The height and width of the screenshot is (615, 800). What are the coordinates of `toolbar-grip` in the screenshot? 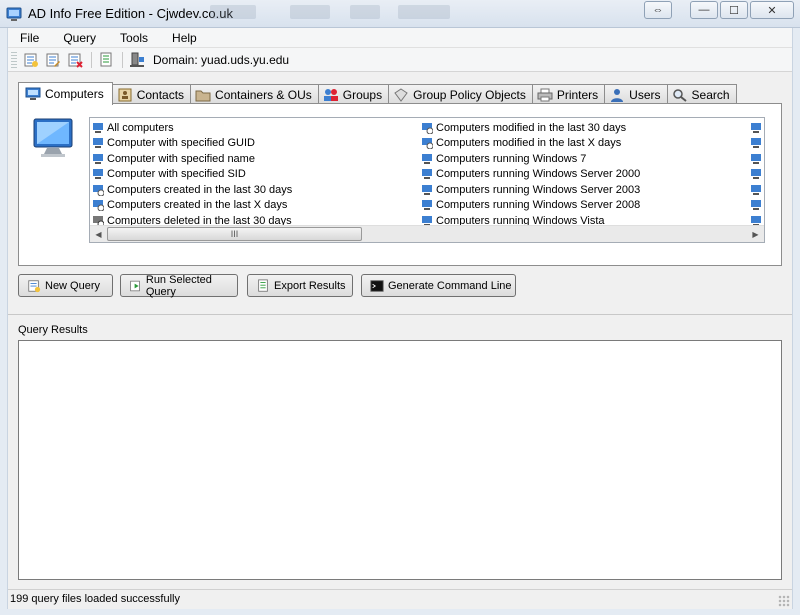 It's located at (14, 59).